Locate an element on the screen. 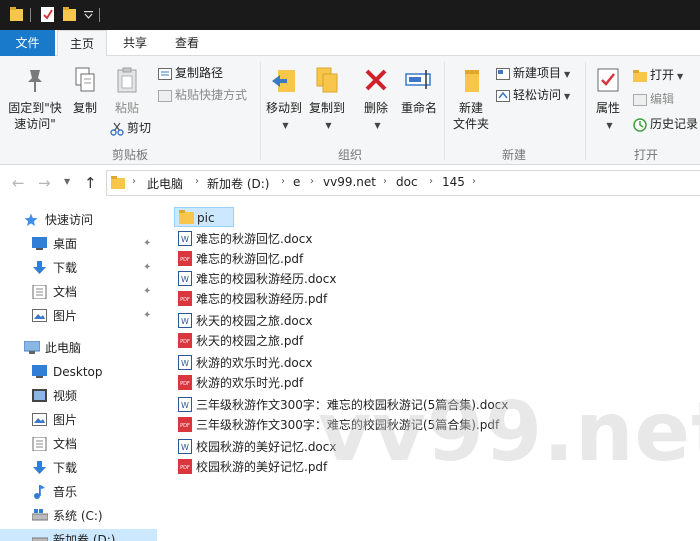  copy-path-button: 复制路径 is located at coordinates (190, 73).